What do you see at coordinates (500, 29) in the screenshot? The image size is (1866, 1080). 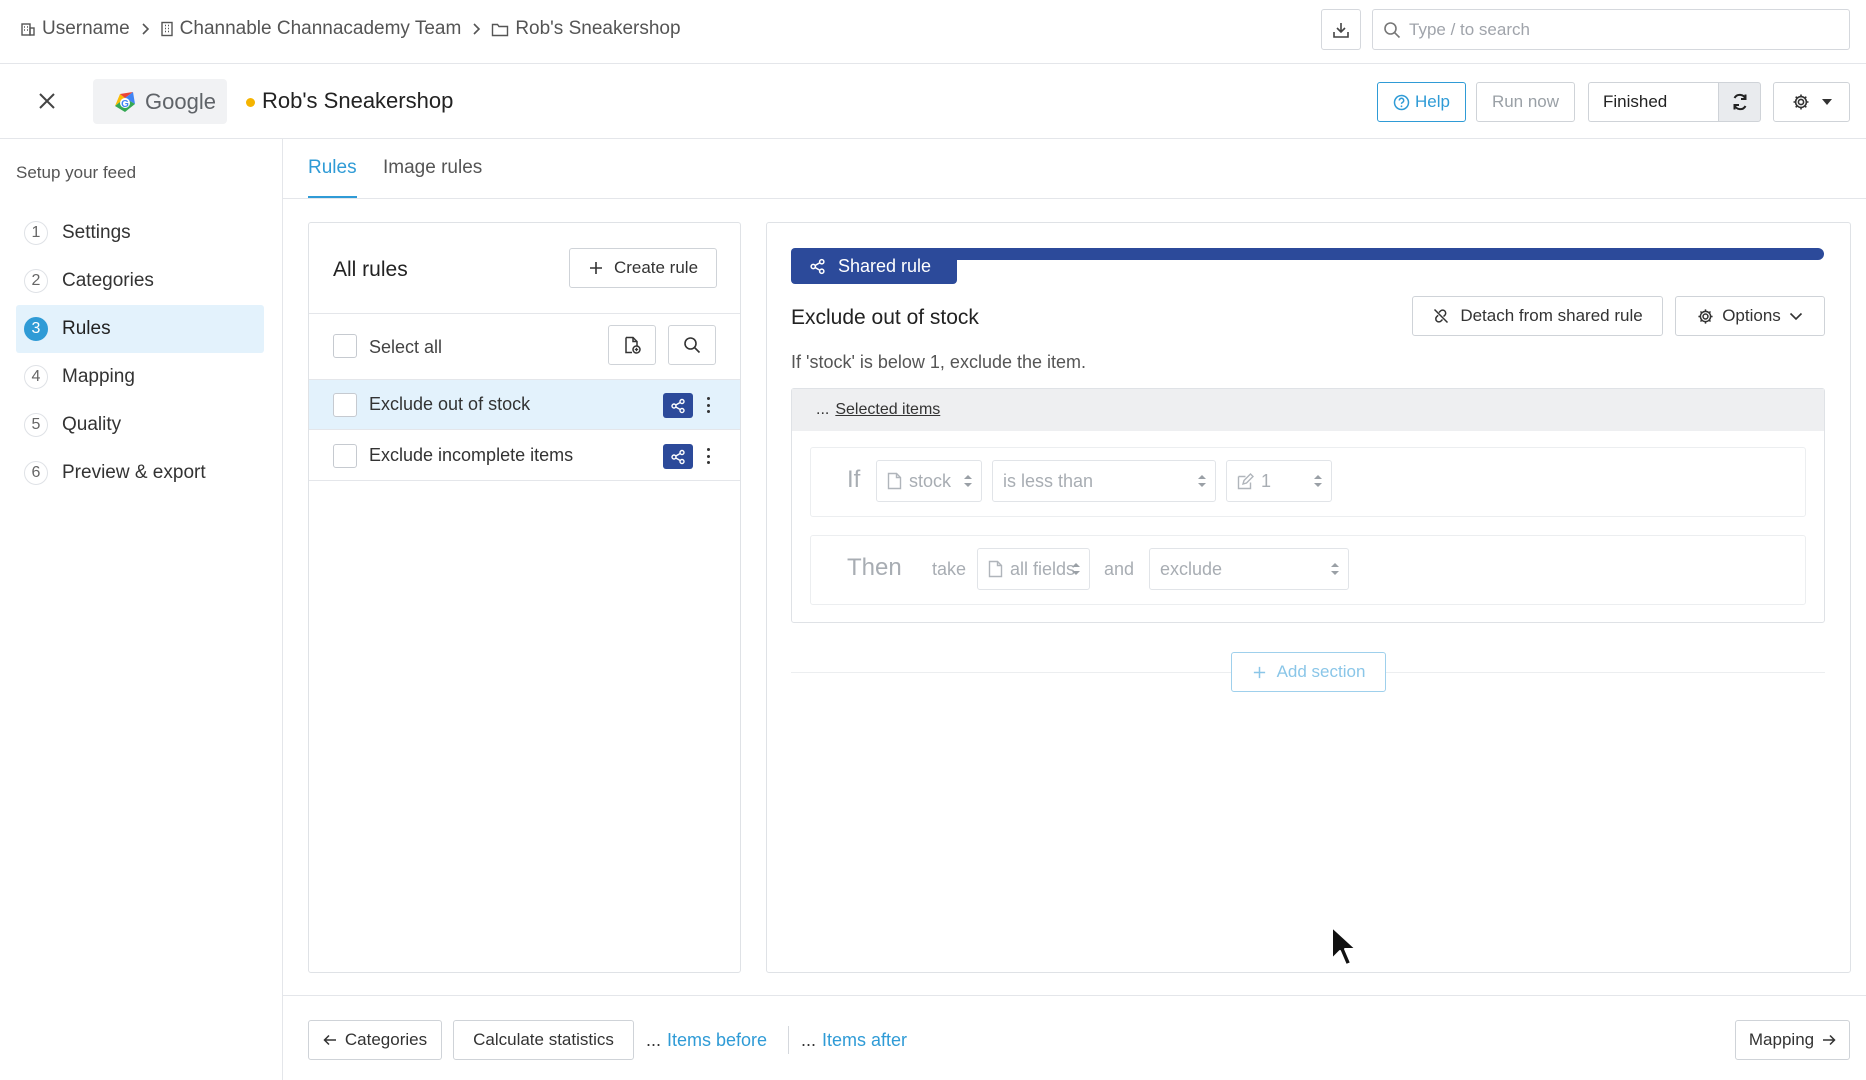 I see `folder-icon` at bounding box center [500, 29].